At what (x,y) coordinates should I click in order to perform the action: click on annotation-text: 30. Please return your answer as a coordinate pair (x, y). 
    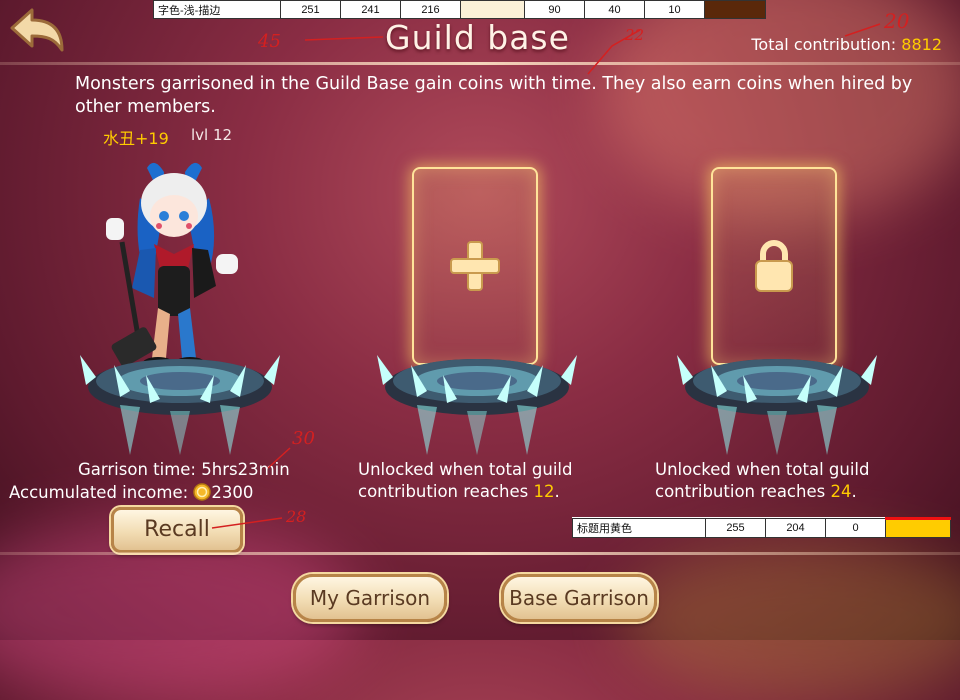
    Looking at the image, I should click on (303, 438).